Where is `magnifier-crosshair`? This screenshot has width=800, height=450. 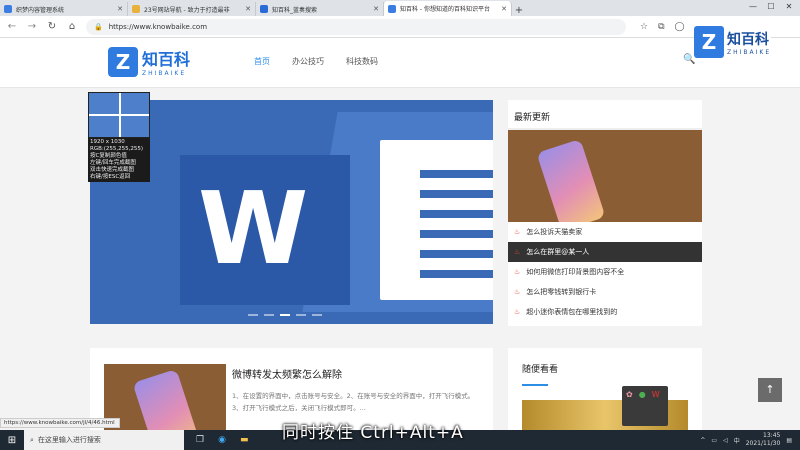
magnifier-crosshair is located at coordinates (119, 115).